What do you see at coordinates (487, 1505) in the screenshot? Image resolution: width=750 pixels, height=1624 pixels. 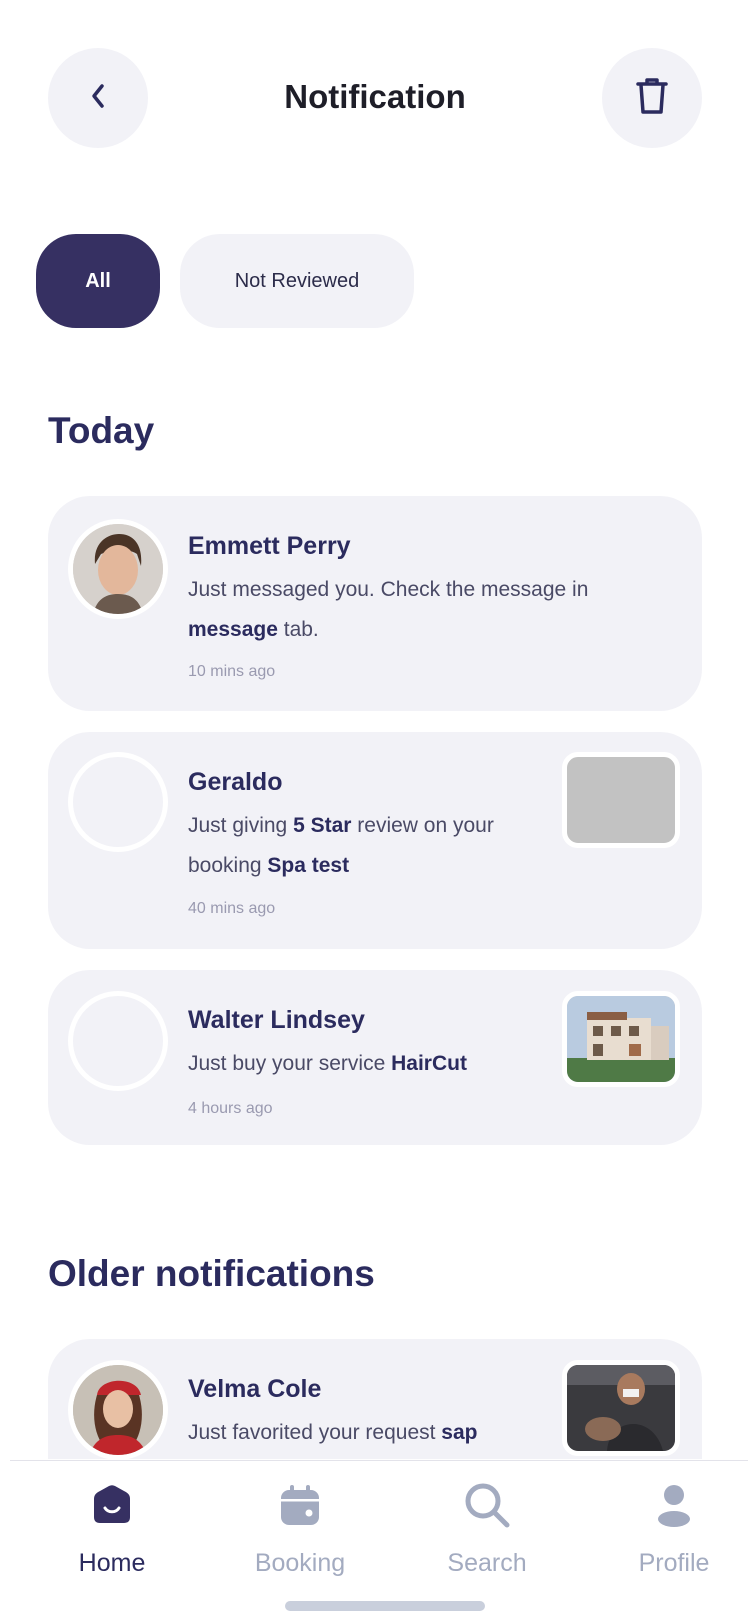 I see `search-icon` at bounding box center [487, 1505].